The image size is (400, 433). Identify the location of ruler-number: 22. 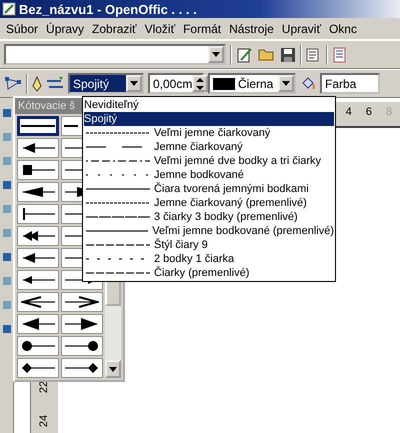
(44, 387).